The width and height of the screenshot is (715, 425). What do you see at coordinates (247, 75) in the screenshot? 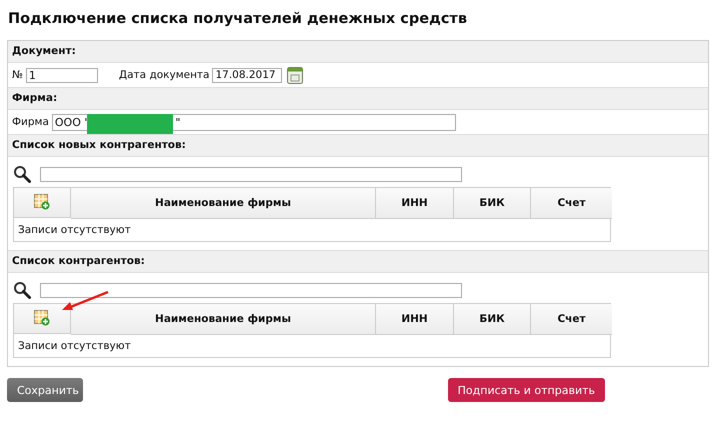
I see `date-field: 17.08.2017` at bounding box center [247, 75].